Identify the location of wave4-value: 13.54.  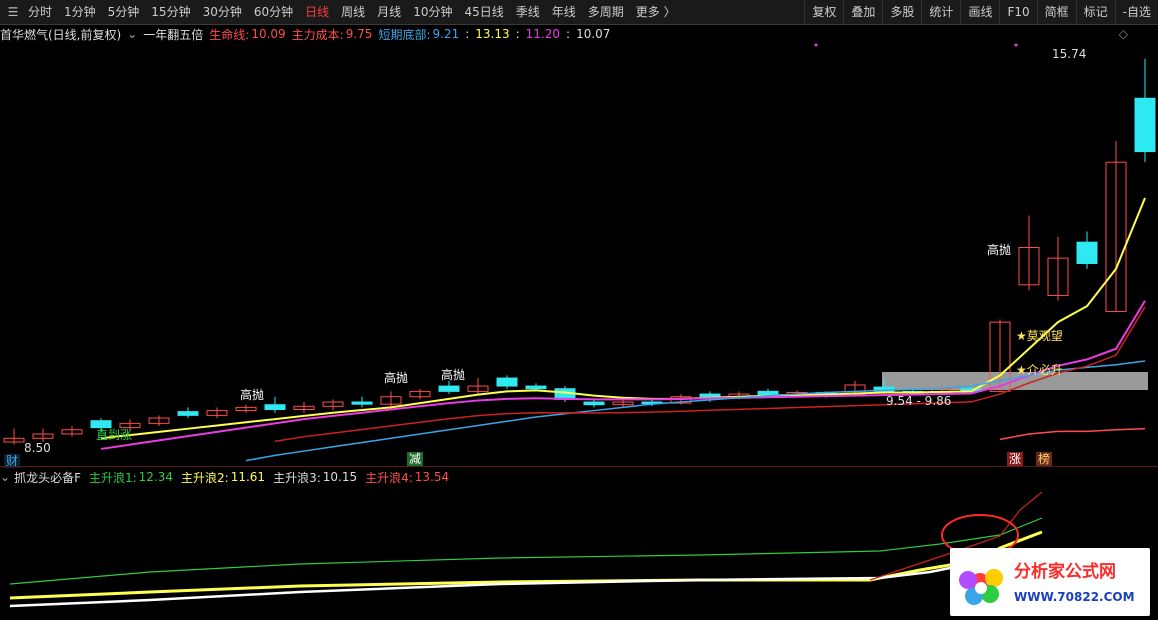
(432, 477).